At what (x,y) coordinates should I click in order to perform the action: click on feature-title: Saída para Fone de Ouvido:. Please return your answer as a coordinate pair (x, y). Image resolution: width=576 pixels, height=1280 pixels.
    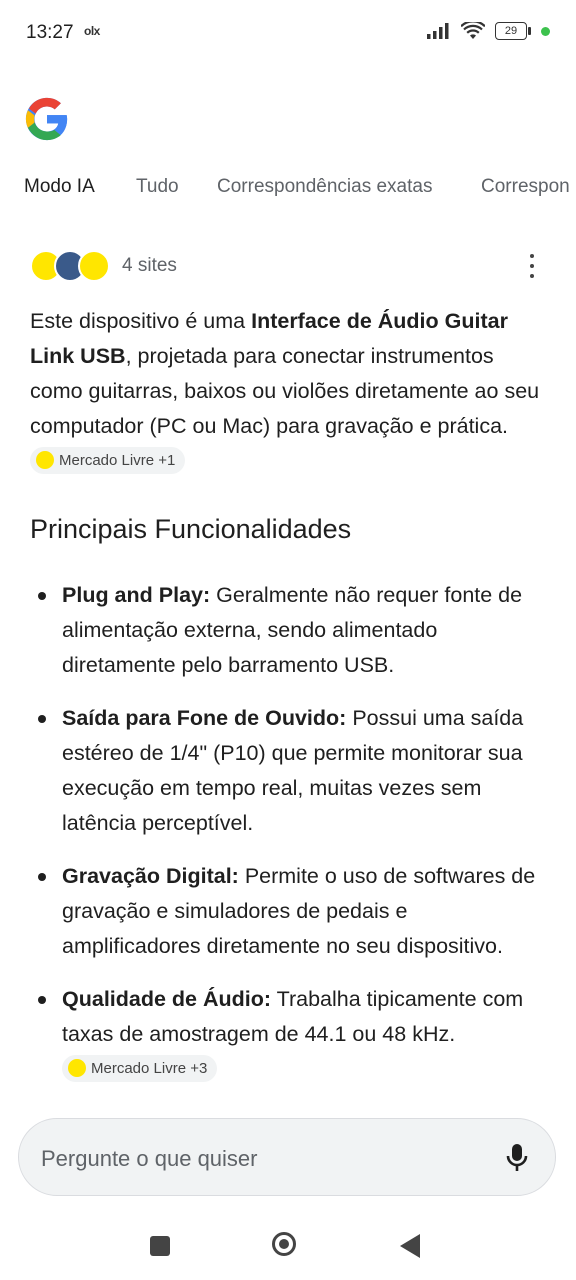
    Looking at the image, I should click on (204, 718).